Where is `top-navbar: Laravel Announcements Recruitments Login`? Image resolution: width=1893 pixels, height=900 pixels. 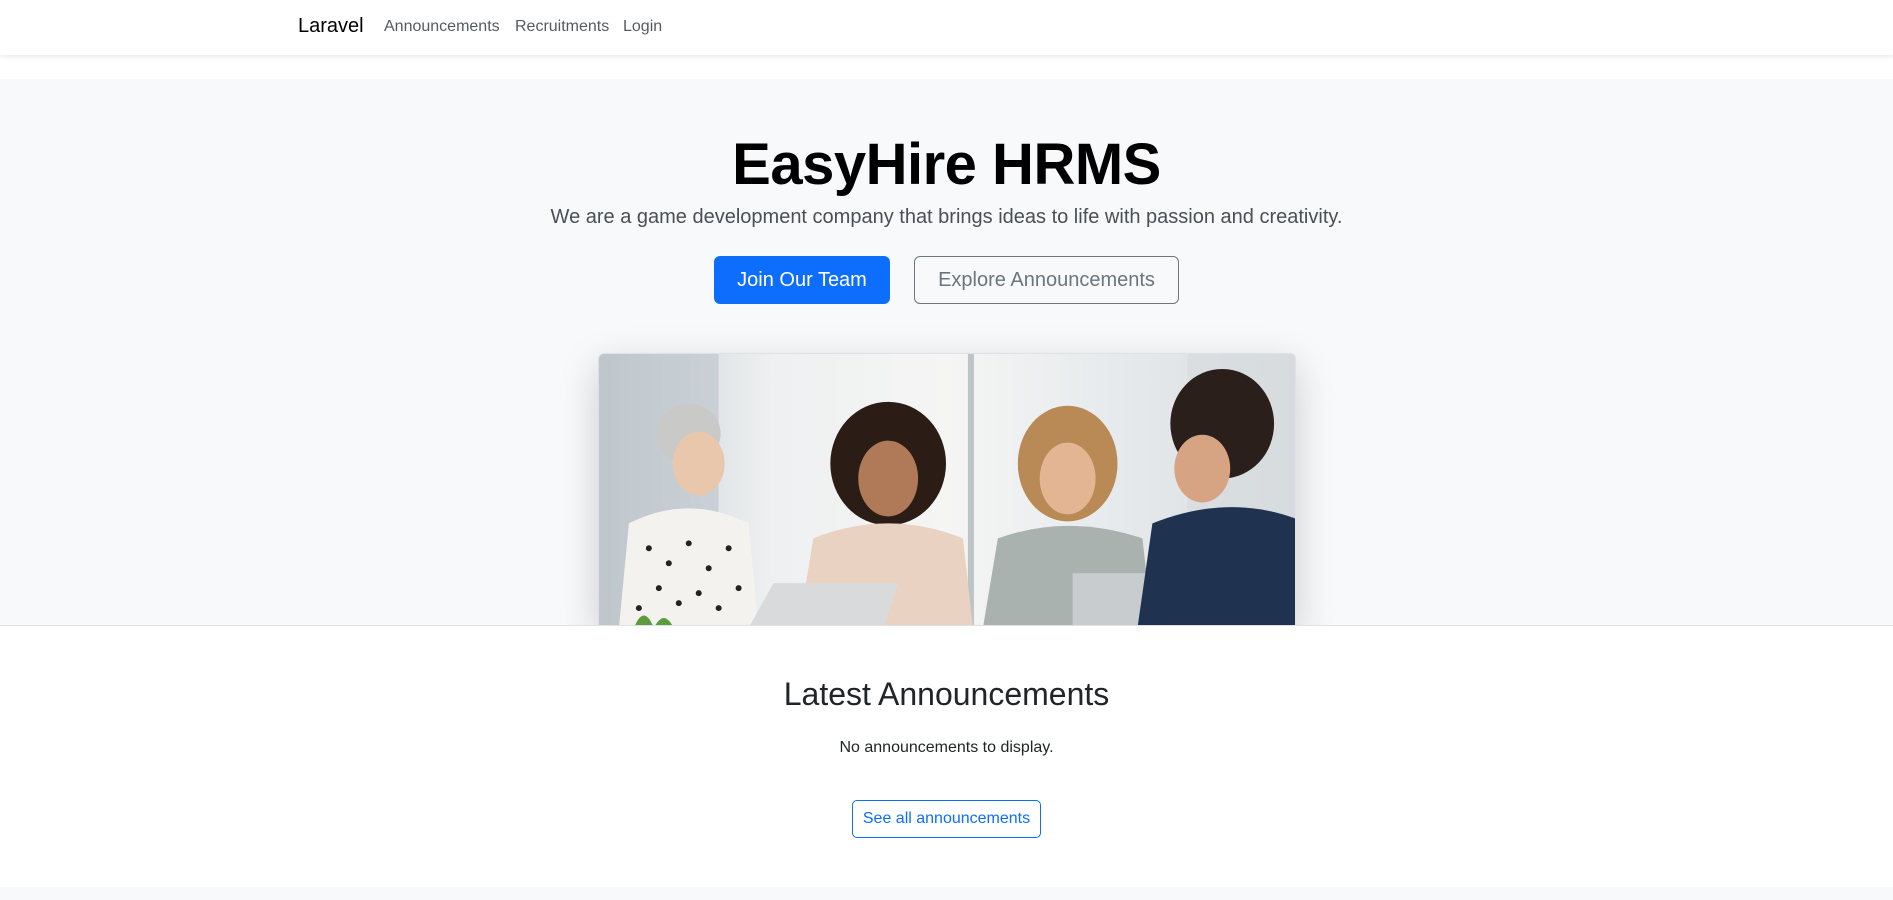
top-navbar: Laravel Announcements Recruitments Login is located at coordinates (946, 27).